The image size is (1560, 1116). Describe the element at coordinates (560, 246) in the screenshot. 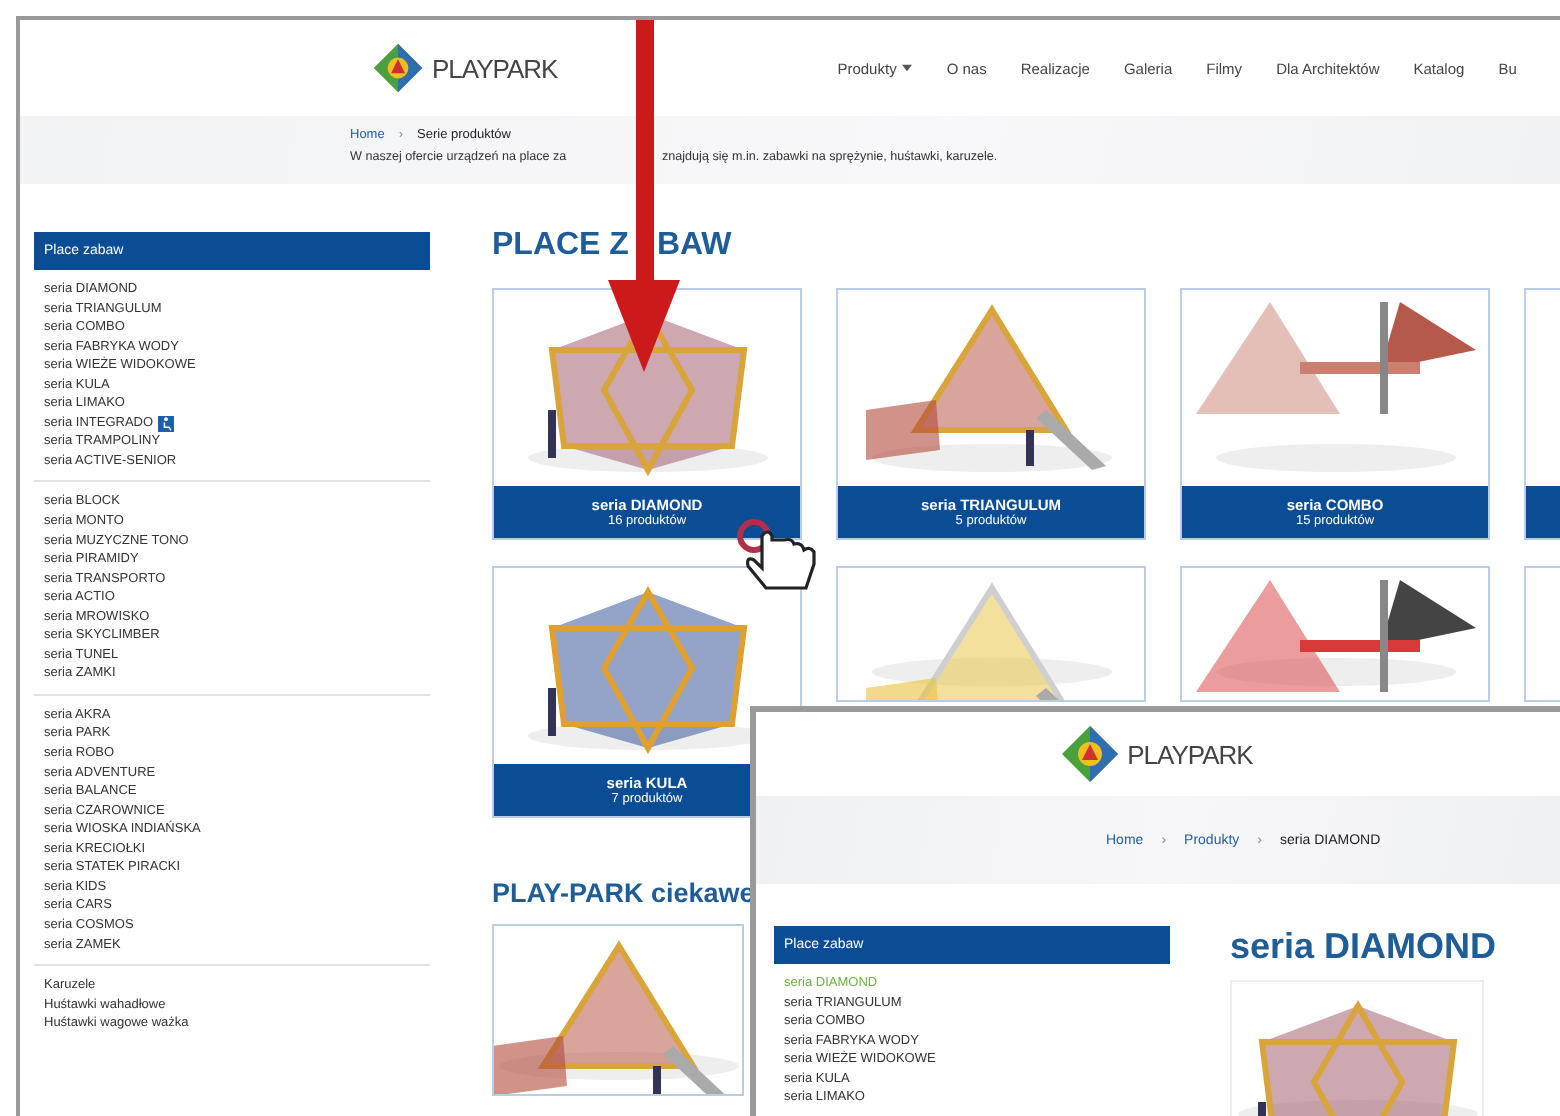

I see `section-title: PLACE Z` at that location.